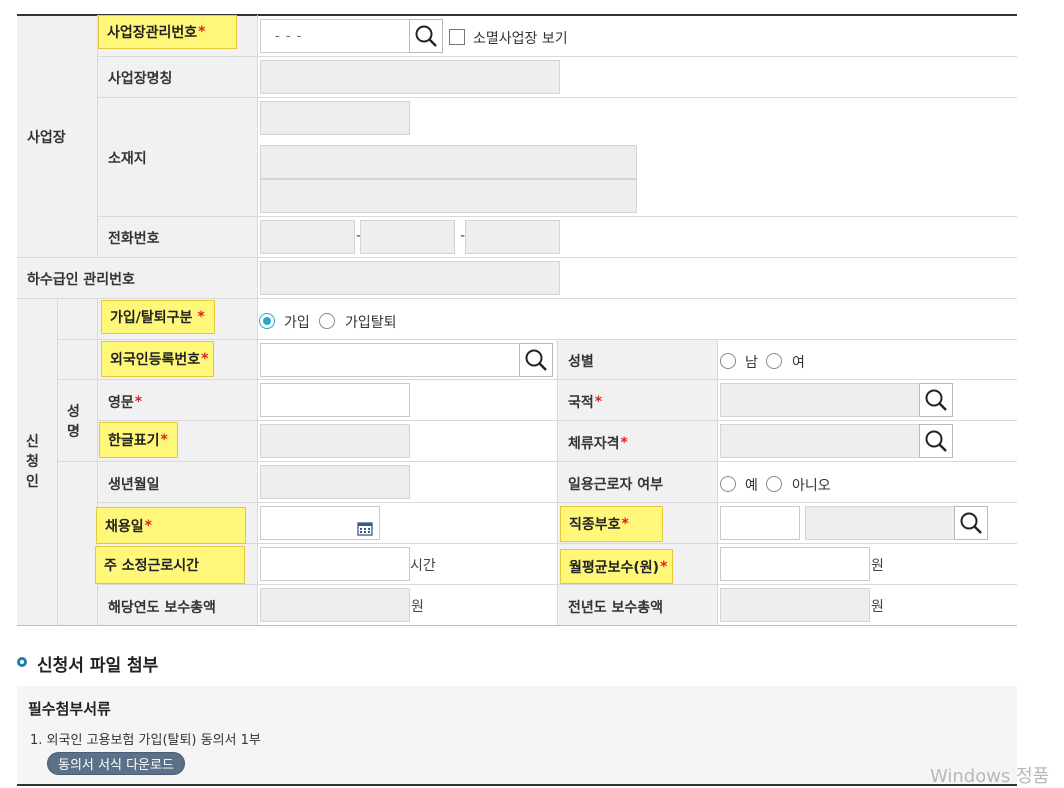 Image resolution: width=1064 pixels, height=788 pixels. Describe the element at coordinates (585, 402) in the screenshot. I see `nationality-label: 국적 *` at that location.